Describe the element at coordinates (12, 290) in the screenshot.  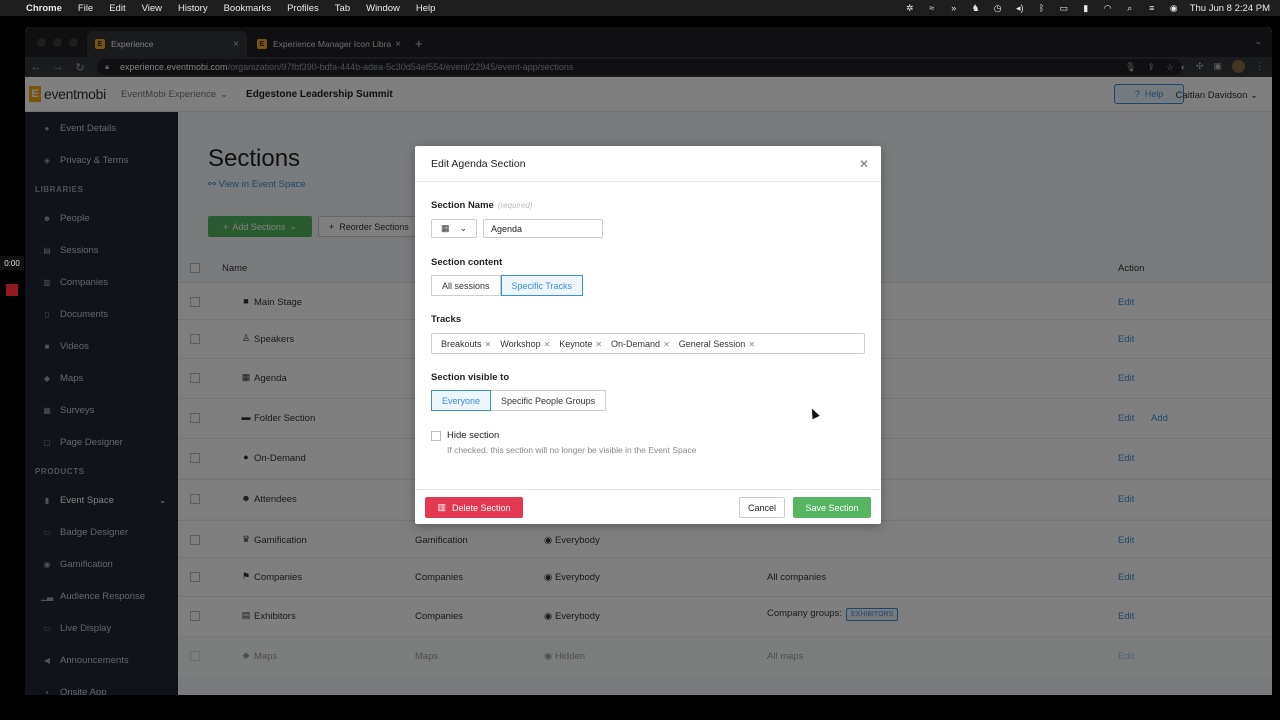
I see `record-indicator` at that location.